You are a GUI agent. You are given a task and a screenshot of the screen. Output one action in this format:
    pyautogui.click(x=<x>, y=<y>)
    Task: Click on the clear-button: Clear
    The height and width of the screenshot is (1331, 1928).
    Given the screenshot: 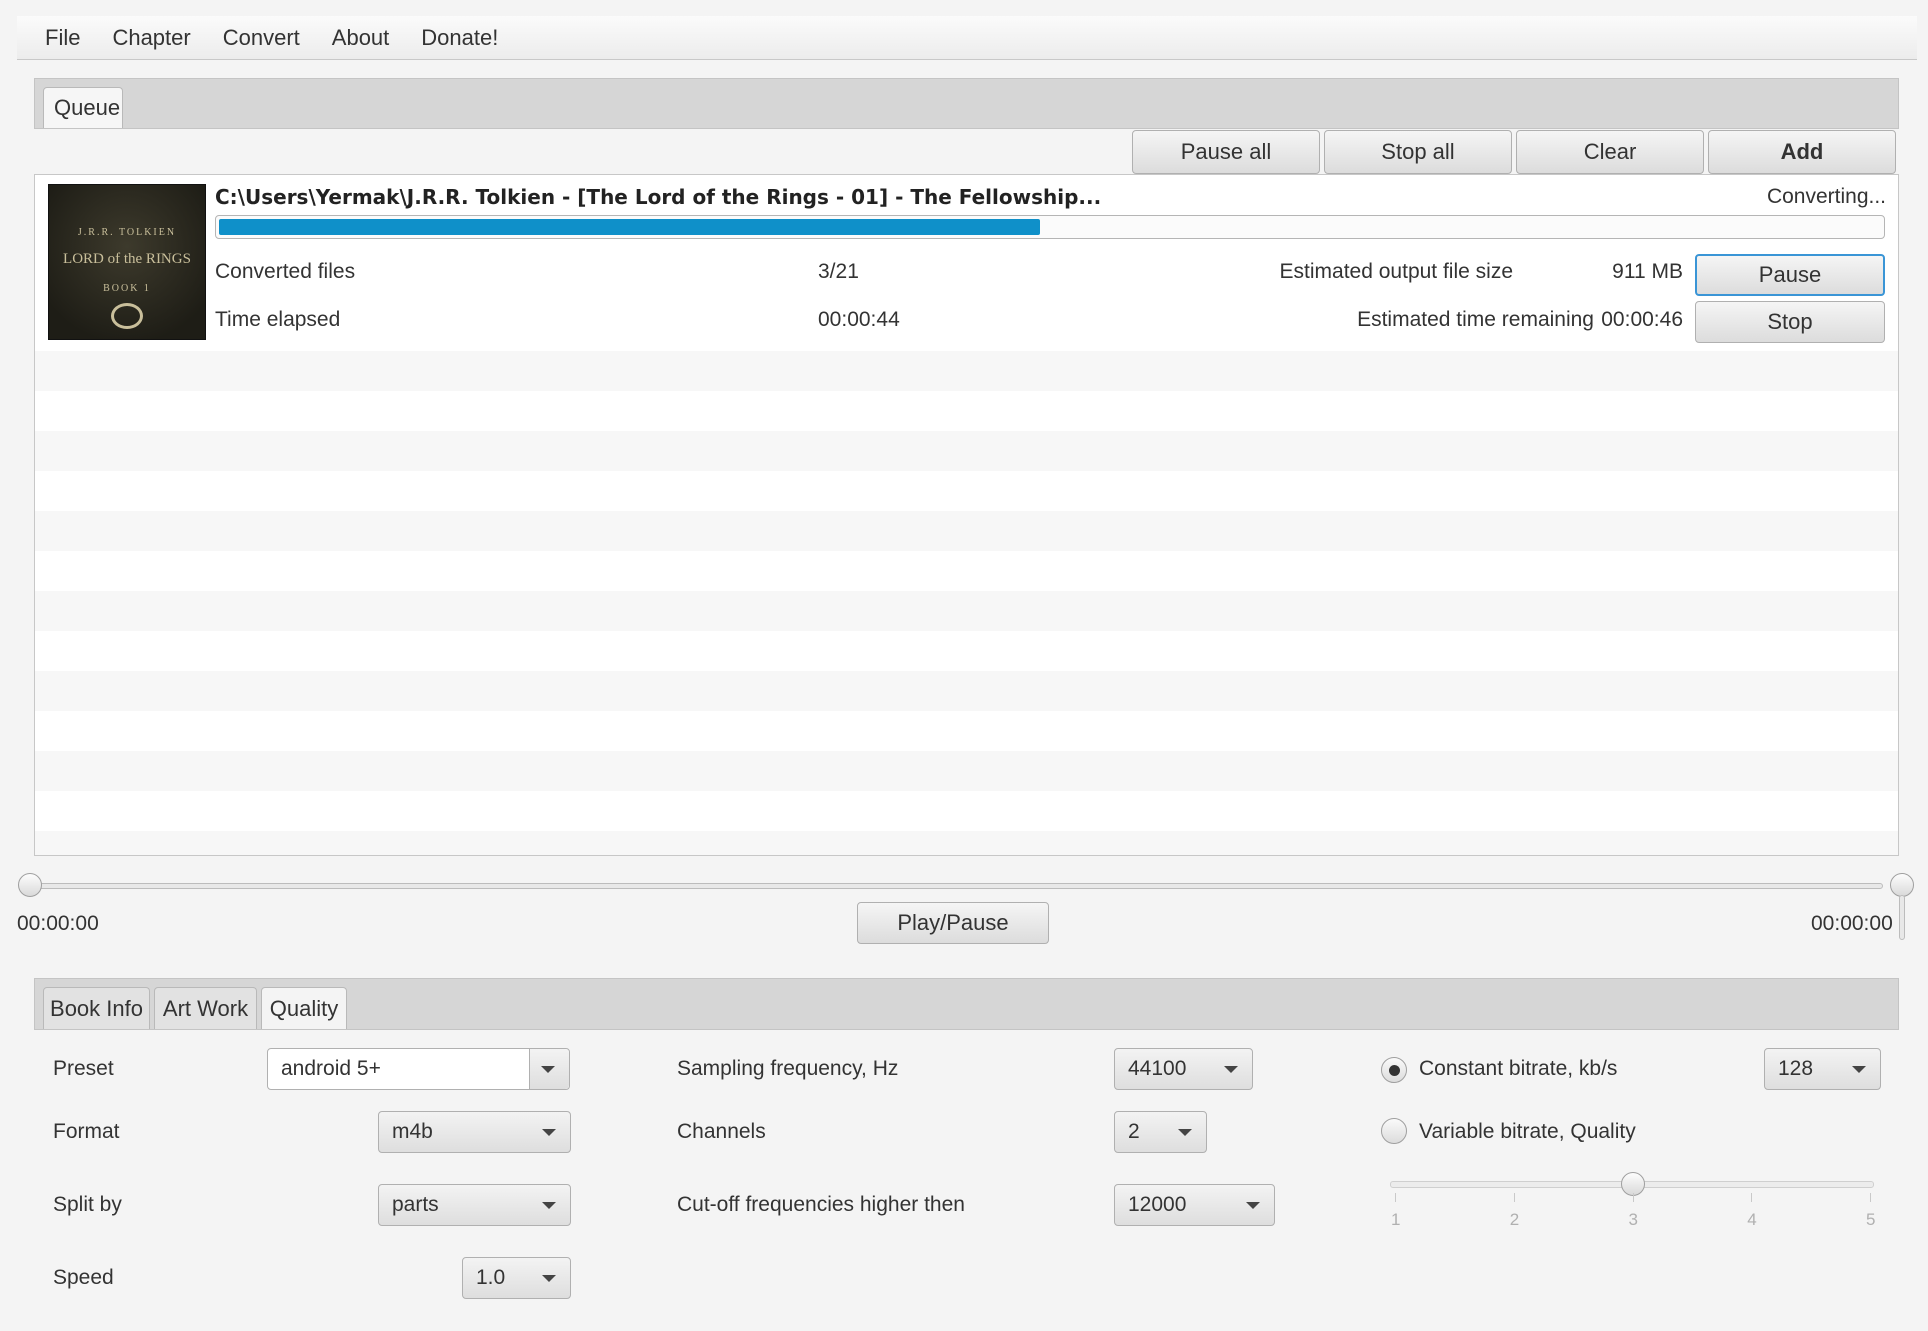 What is the action you would take?
    pyautogui.click(x=1610, y=152)
    